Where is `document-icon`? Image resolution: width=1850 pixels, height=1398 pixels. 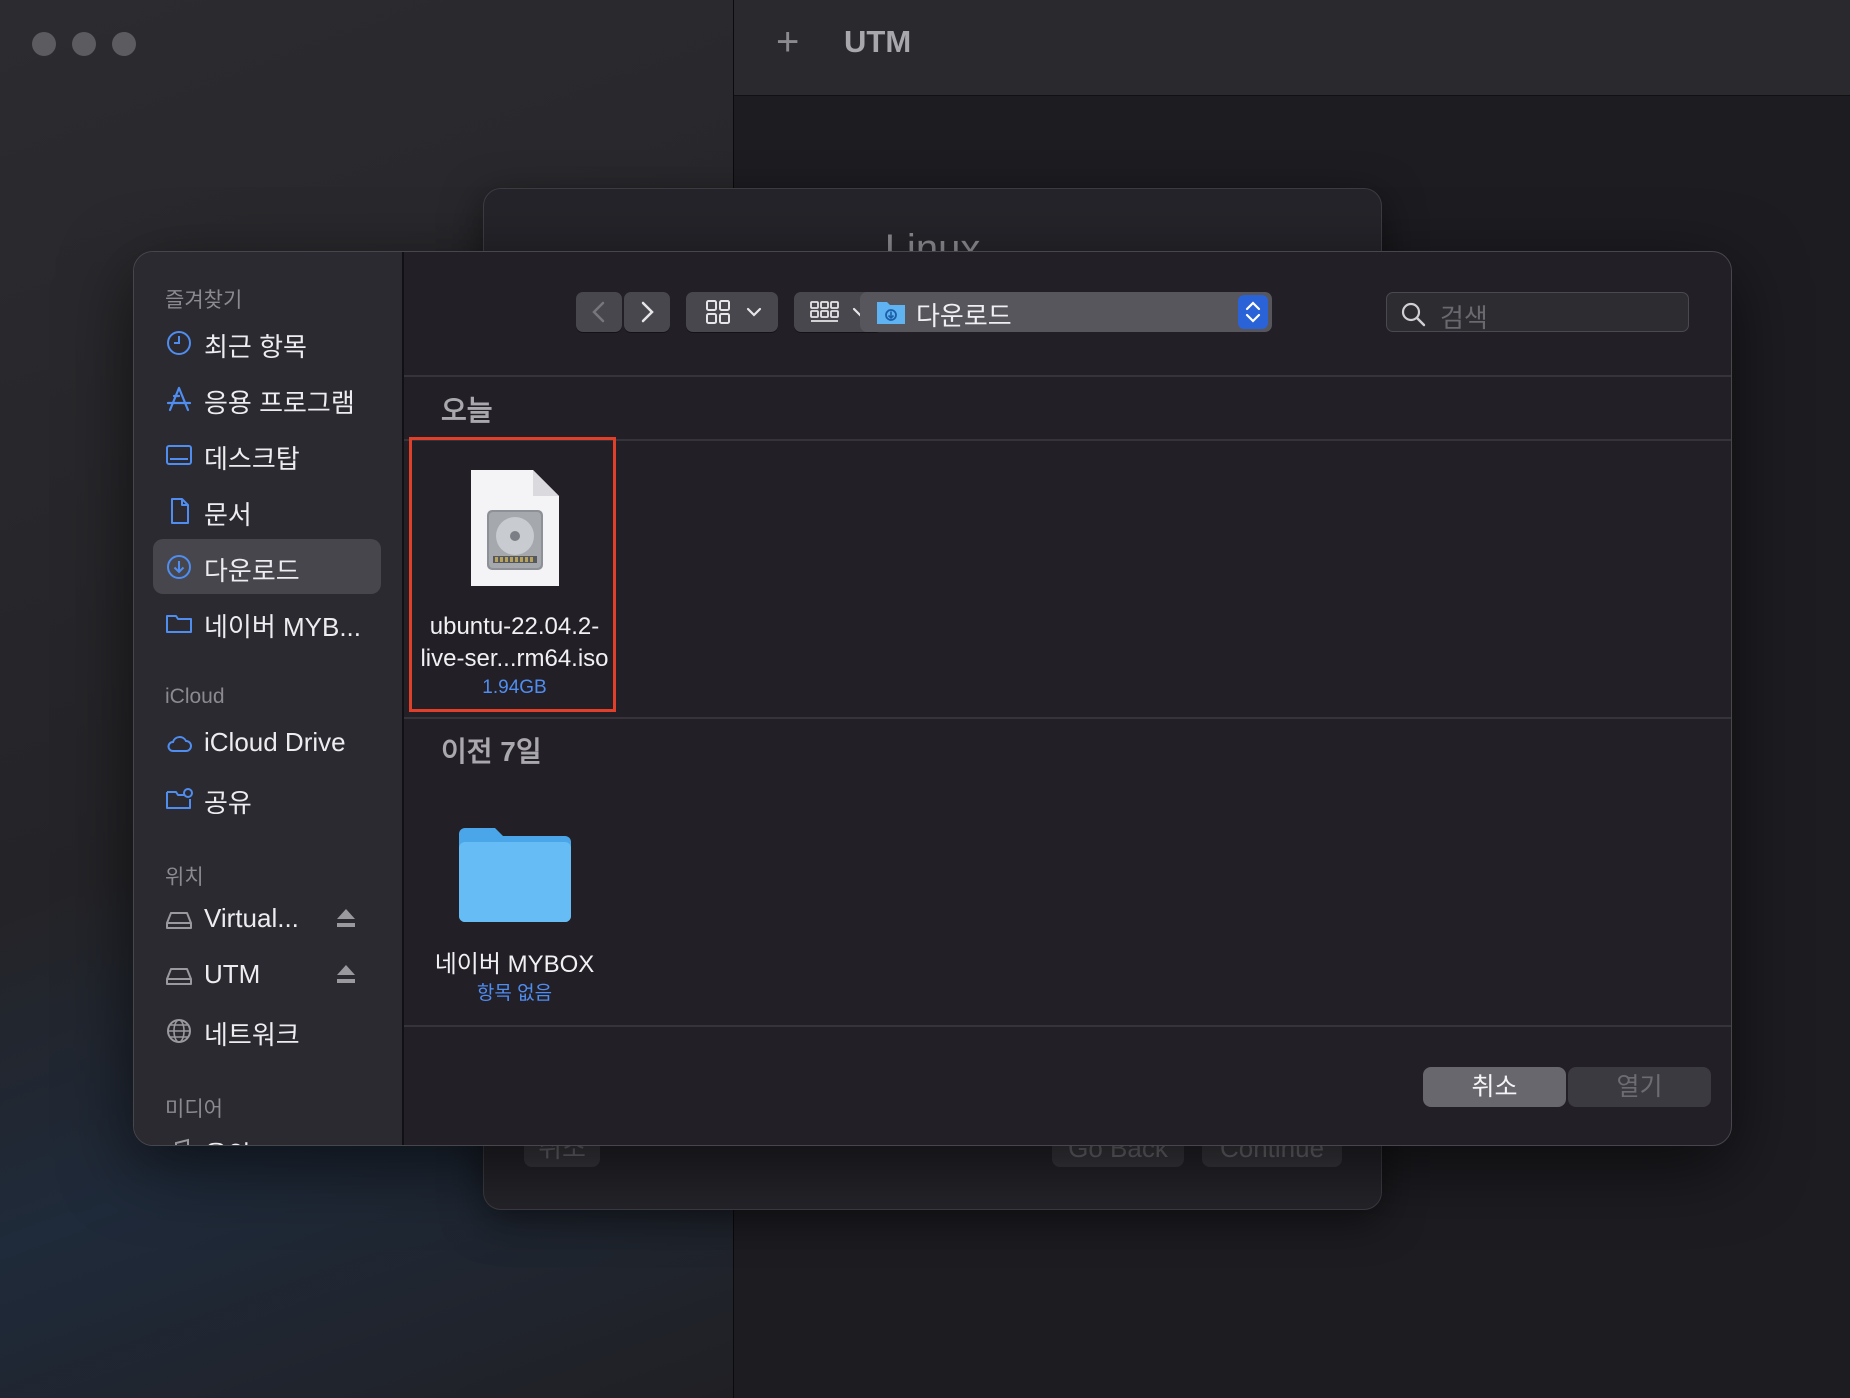 document-icon is located at coordinates (180, 511).